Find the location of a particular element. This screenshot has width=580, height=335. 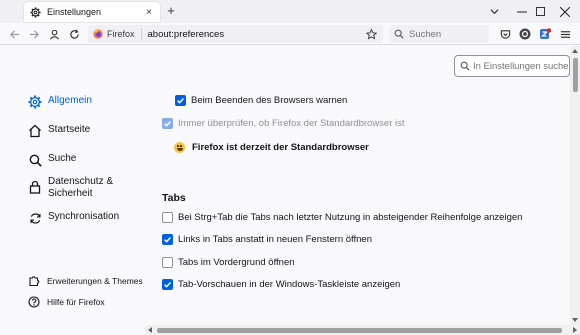

sidebar-item-suche: Suche is located at coordinates (52, 160).